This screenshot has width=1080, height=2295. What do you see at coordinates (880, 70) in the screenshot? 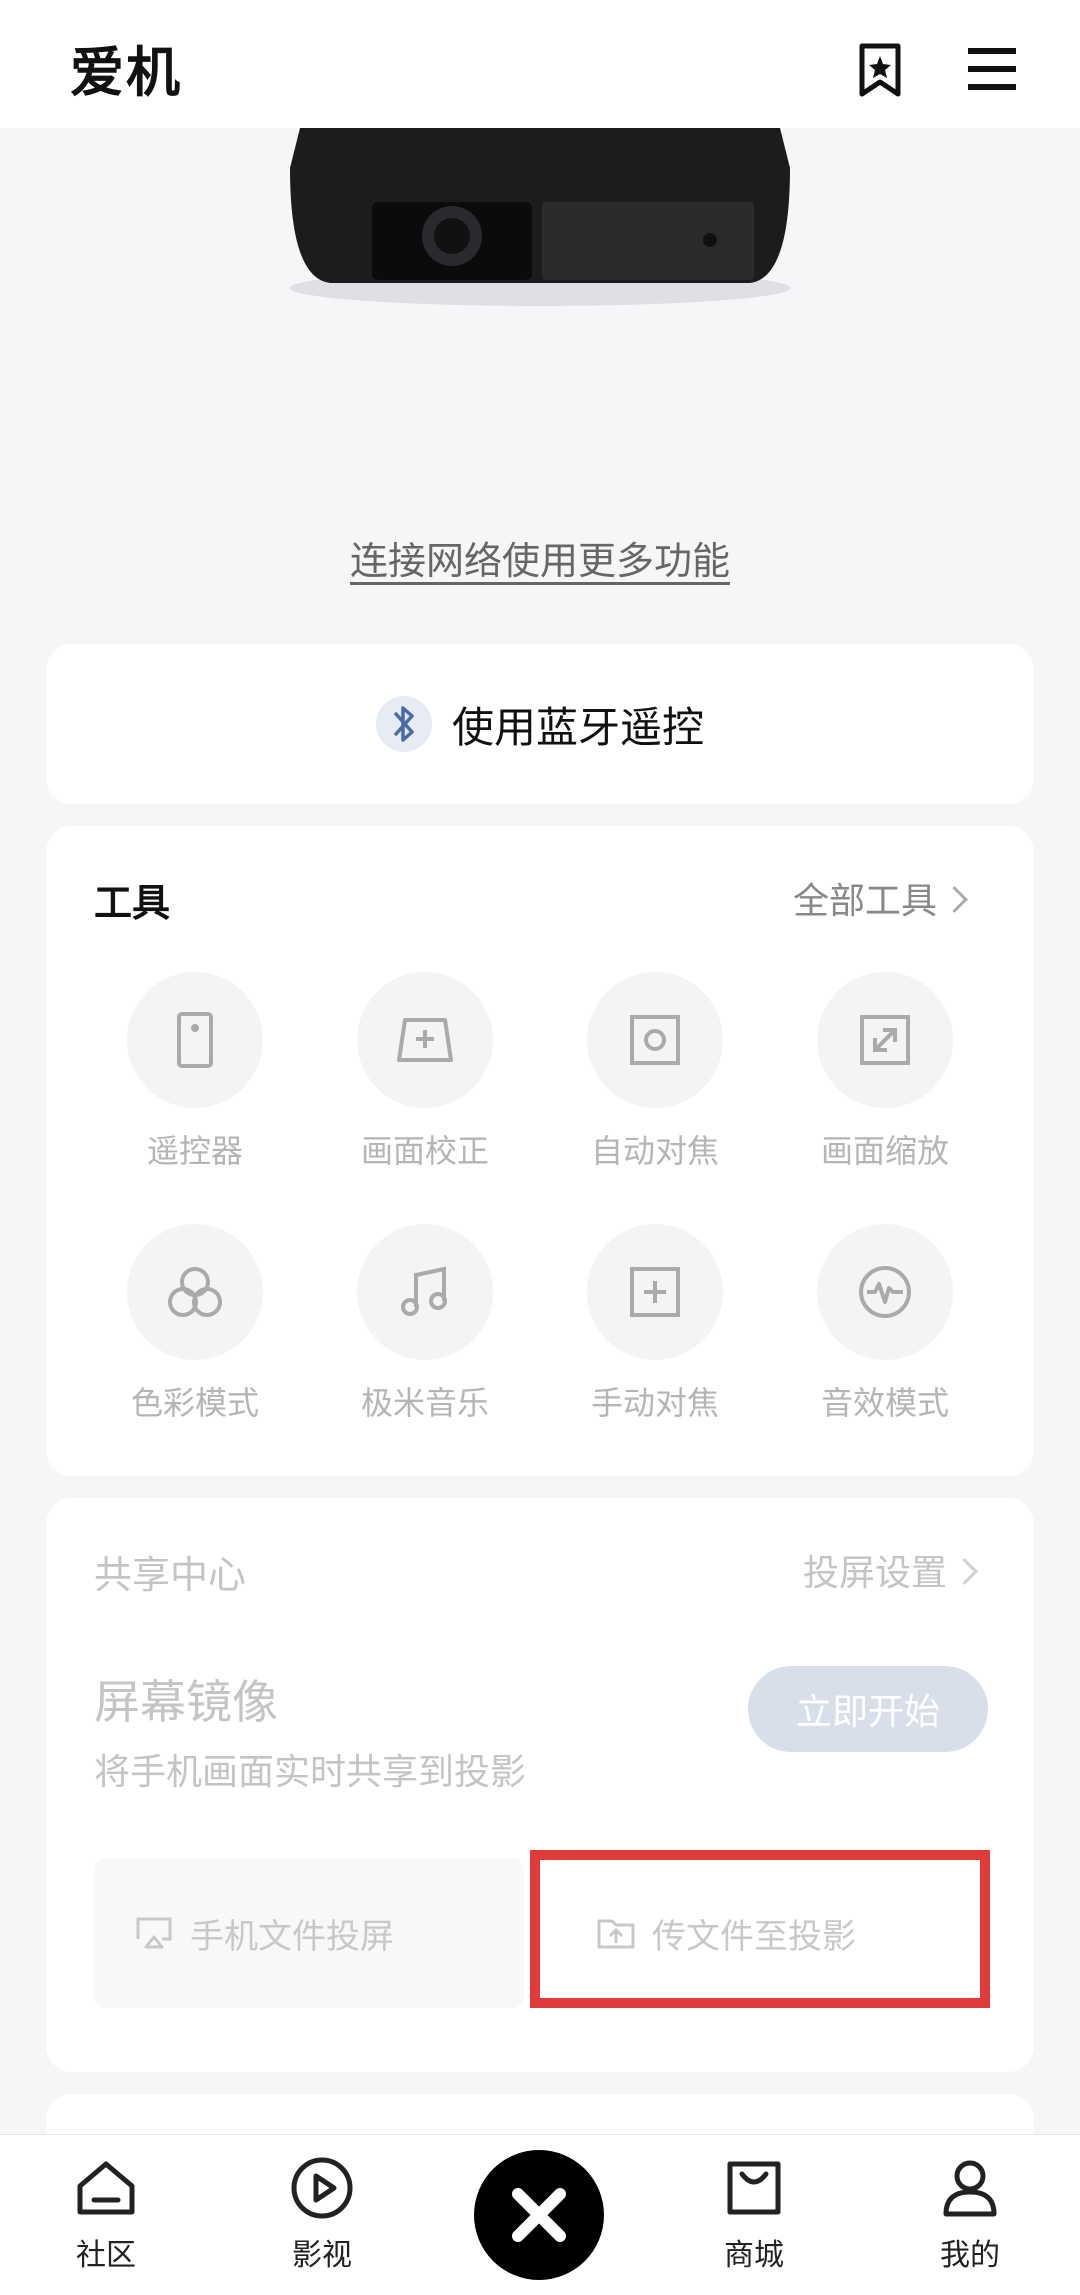
I see `bookmark-star-icon` at bounding box center [880, 70].